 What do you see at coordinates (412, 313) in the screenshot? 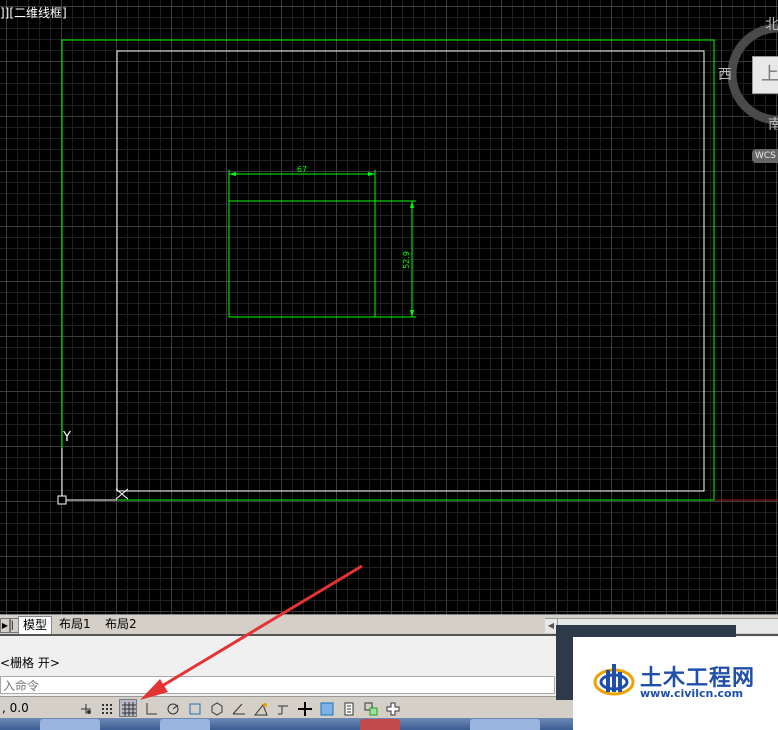
I see `dim-arrow-bottom` at bounding box center [412, 313].